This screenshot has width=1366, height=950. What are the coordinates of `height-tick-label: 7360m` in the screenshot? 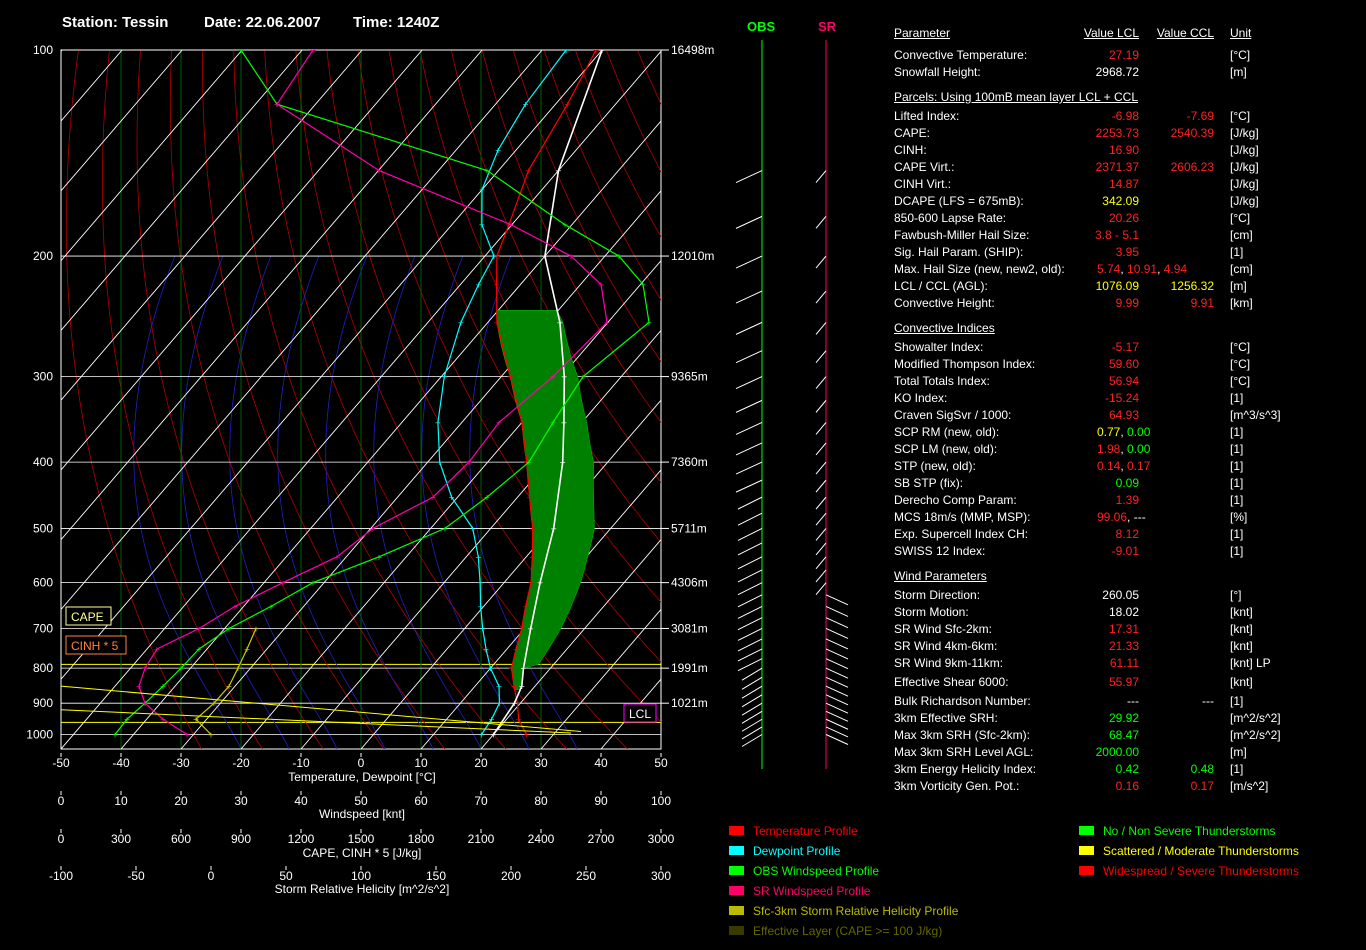 It's located at (689, 462).